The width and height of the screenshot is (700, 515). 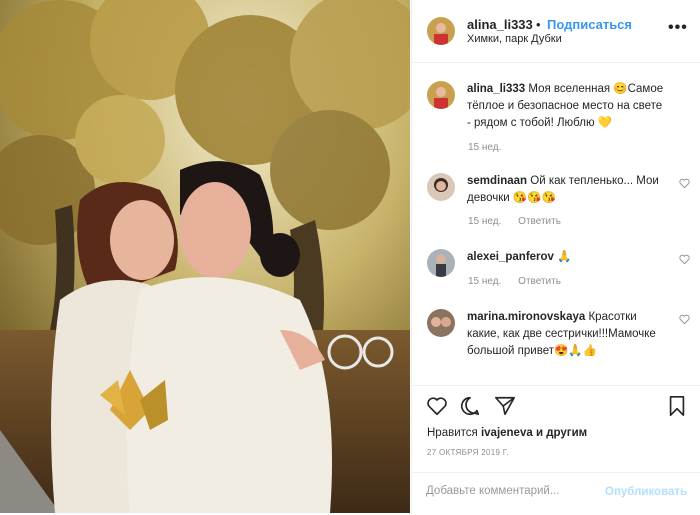 What do you see at coordinates (564, 257) in the screenshot?
I see `comment-body: 🙏` at bounding box center [564, 257].